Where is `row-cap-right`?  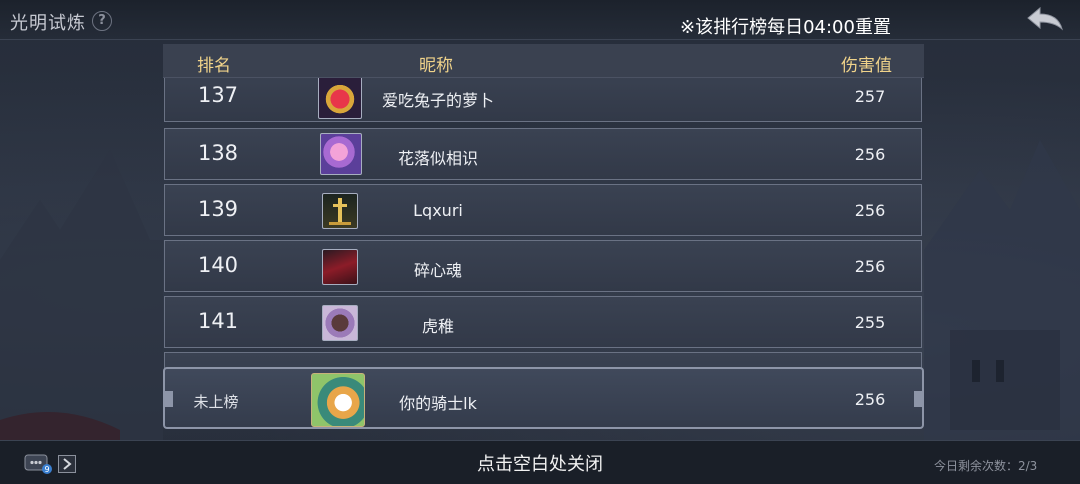 row-cap-right is located at coordinates (919, 399).